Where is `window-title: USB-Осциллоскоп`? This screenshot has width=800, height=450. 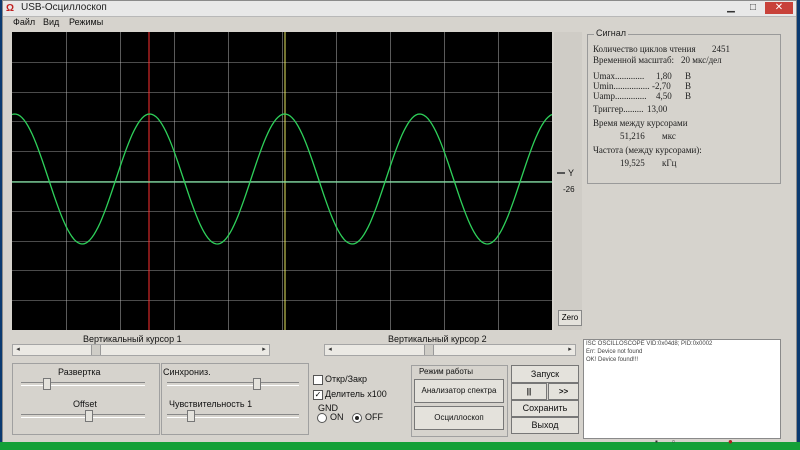 window-title: USB-Осциллоскоп is located at coordinates (64, 7).